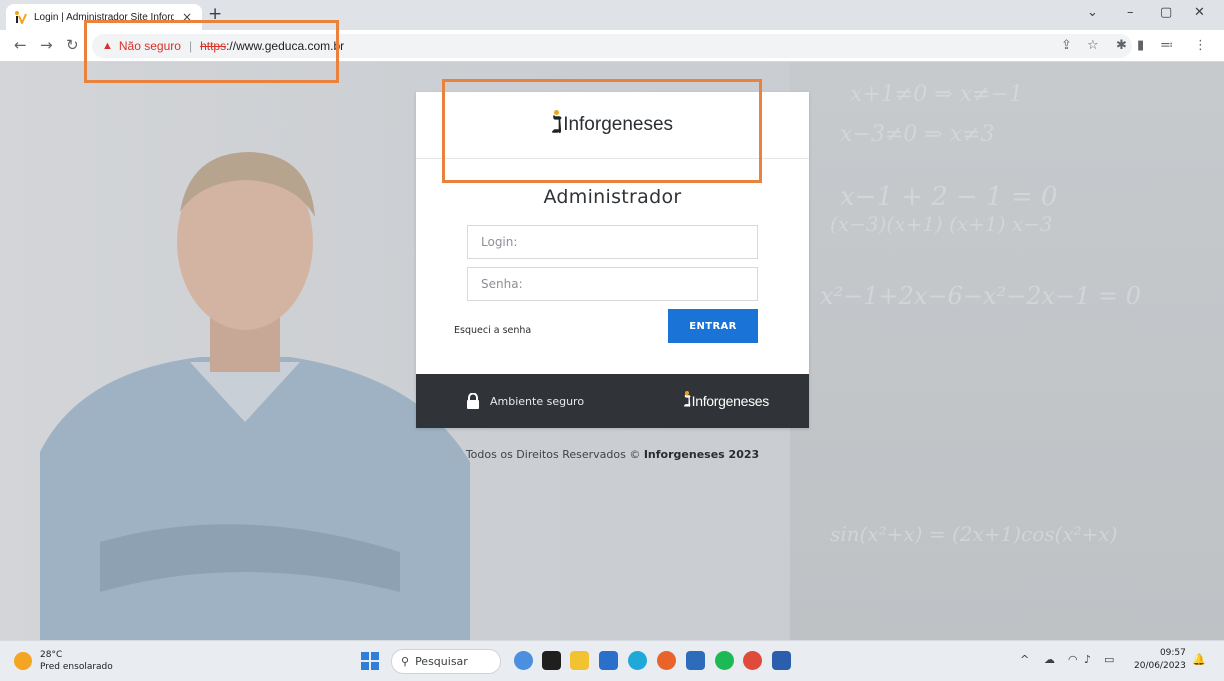 The width and height of the screenshot is (1224, 681). I want to click on weather-widget: 28°C Pred ensolarado, so click(63, 661).